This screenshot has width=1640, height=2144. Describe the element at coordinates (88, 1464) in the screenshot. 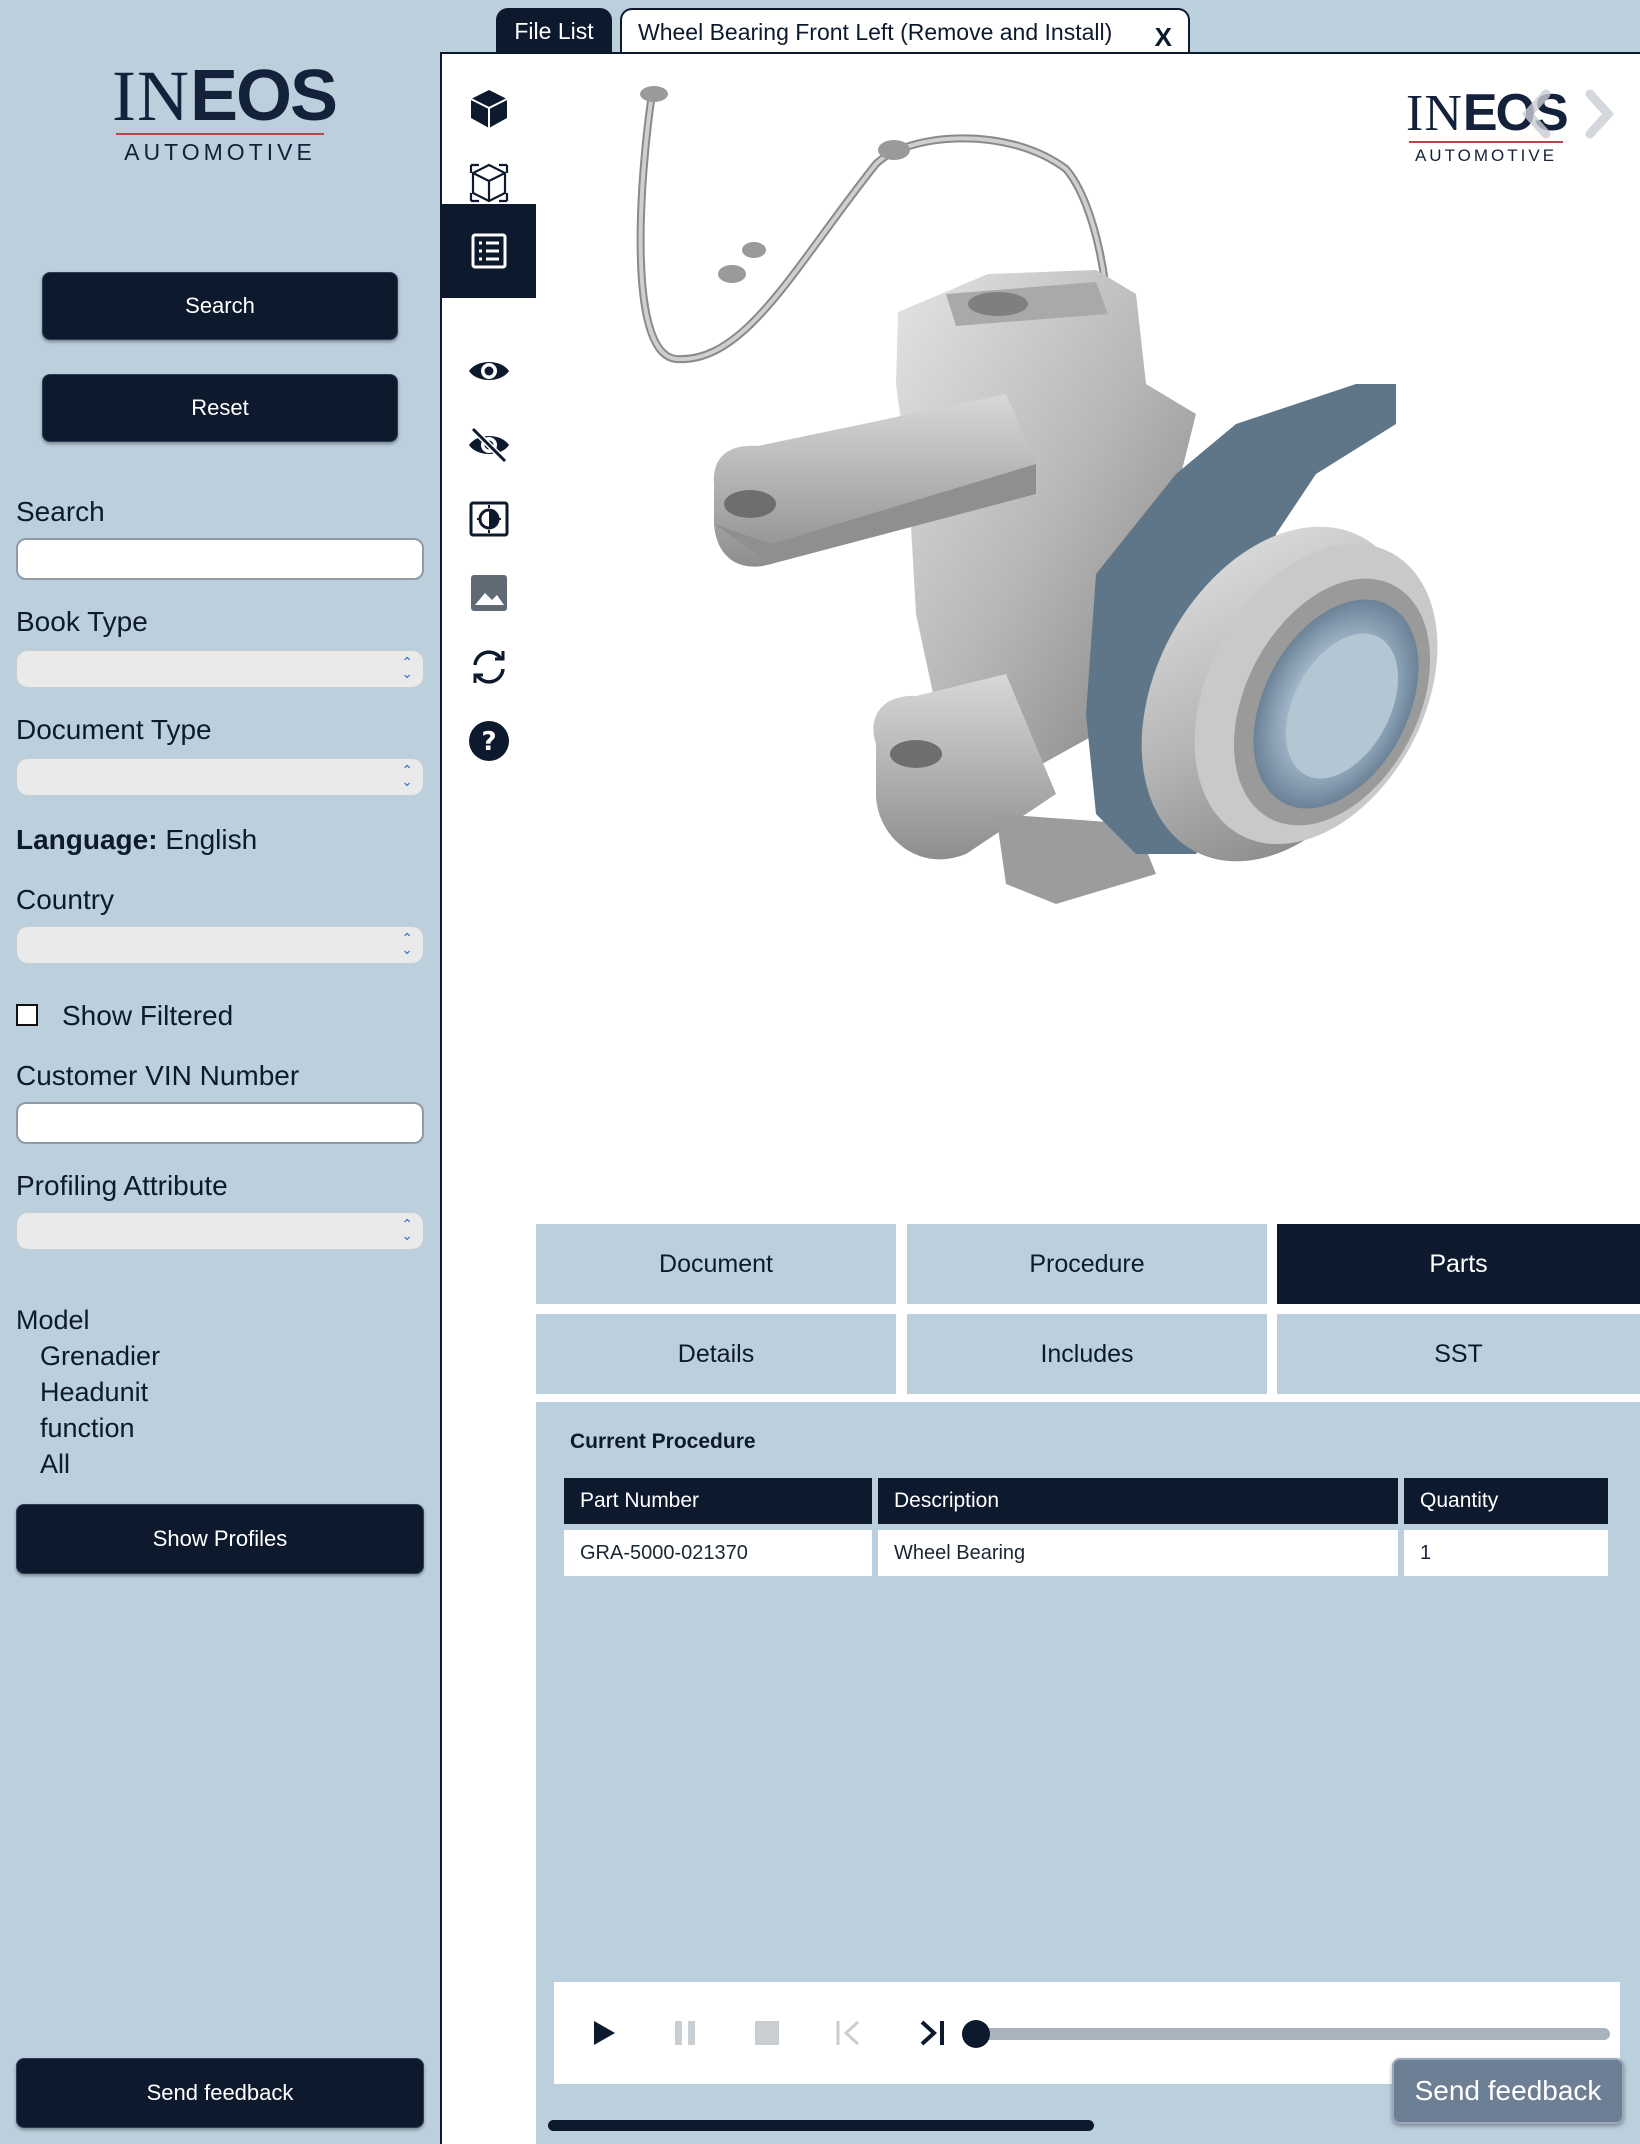

I see `model-item: All` at that location.